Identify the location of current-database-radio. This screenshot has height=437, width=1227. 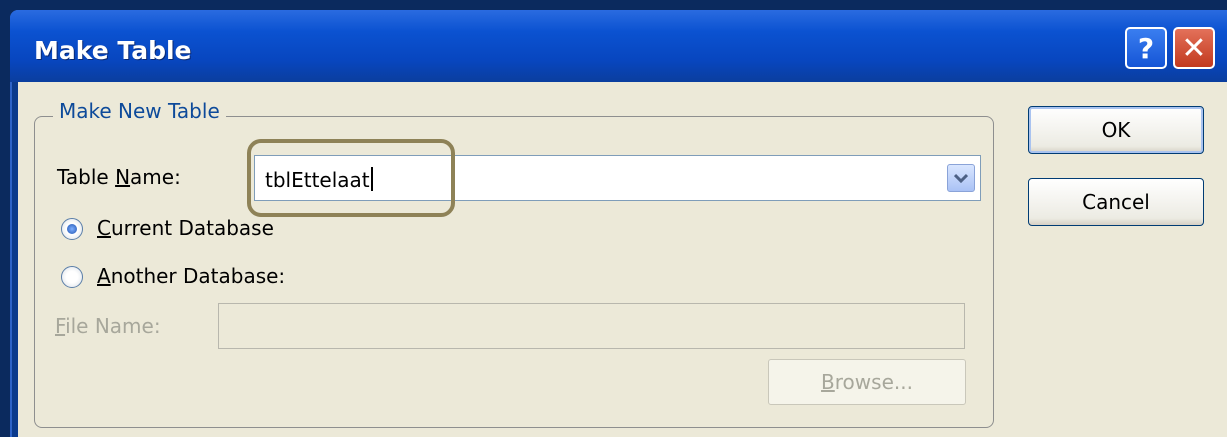
(72, 229).